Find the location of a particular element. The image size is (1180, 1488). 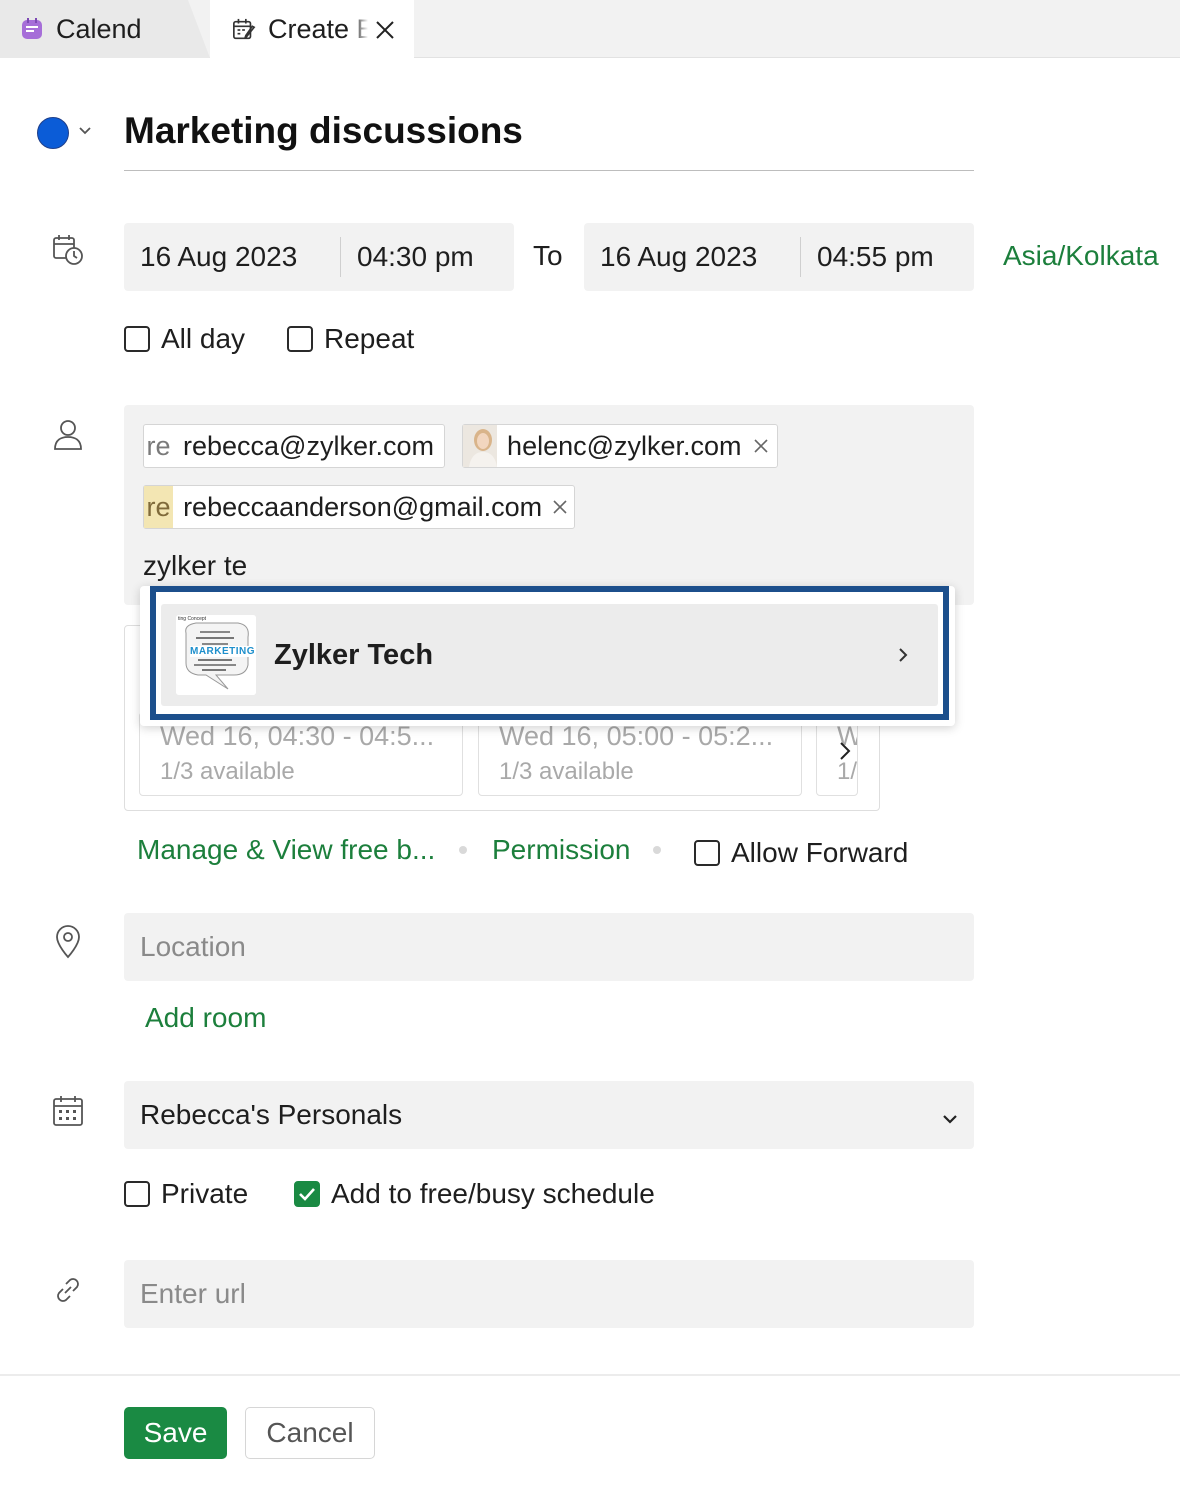

person-icon is located at coordinates (68, 434).